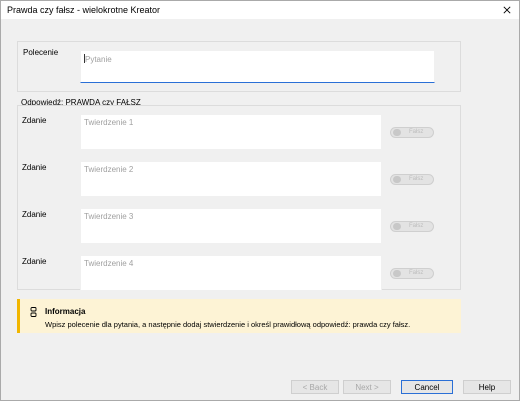 The width and height of the screenshot is (520, 401). I want to click on cancel-button: Cancel, so click(427, 387).